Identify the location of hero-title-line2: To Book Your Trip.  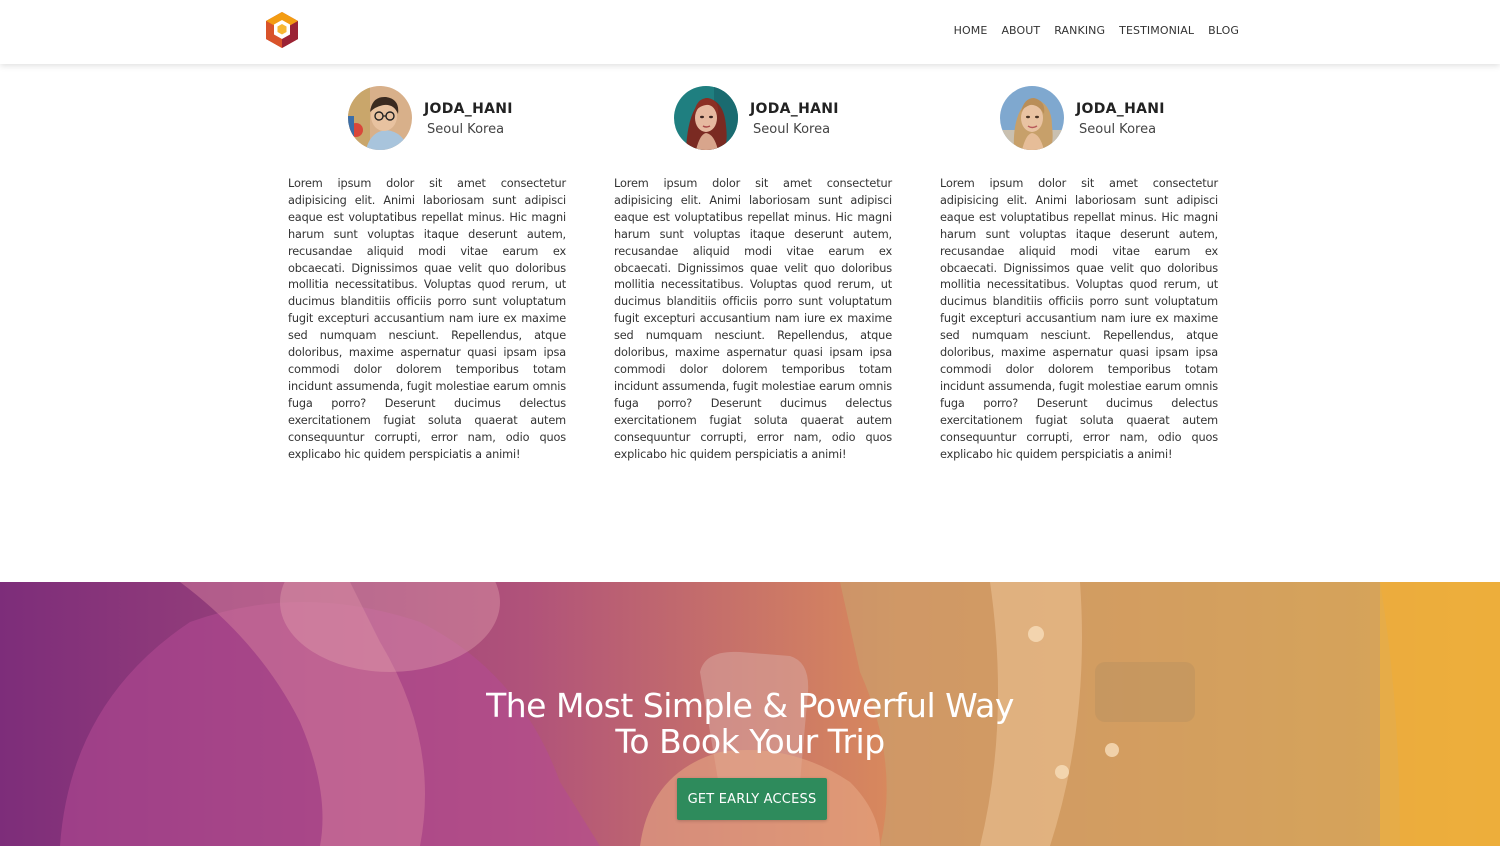
(750, 741).